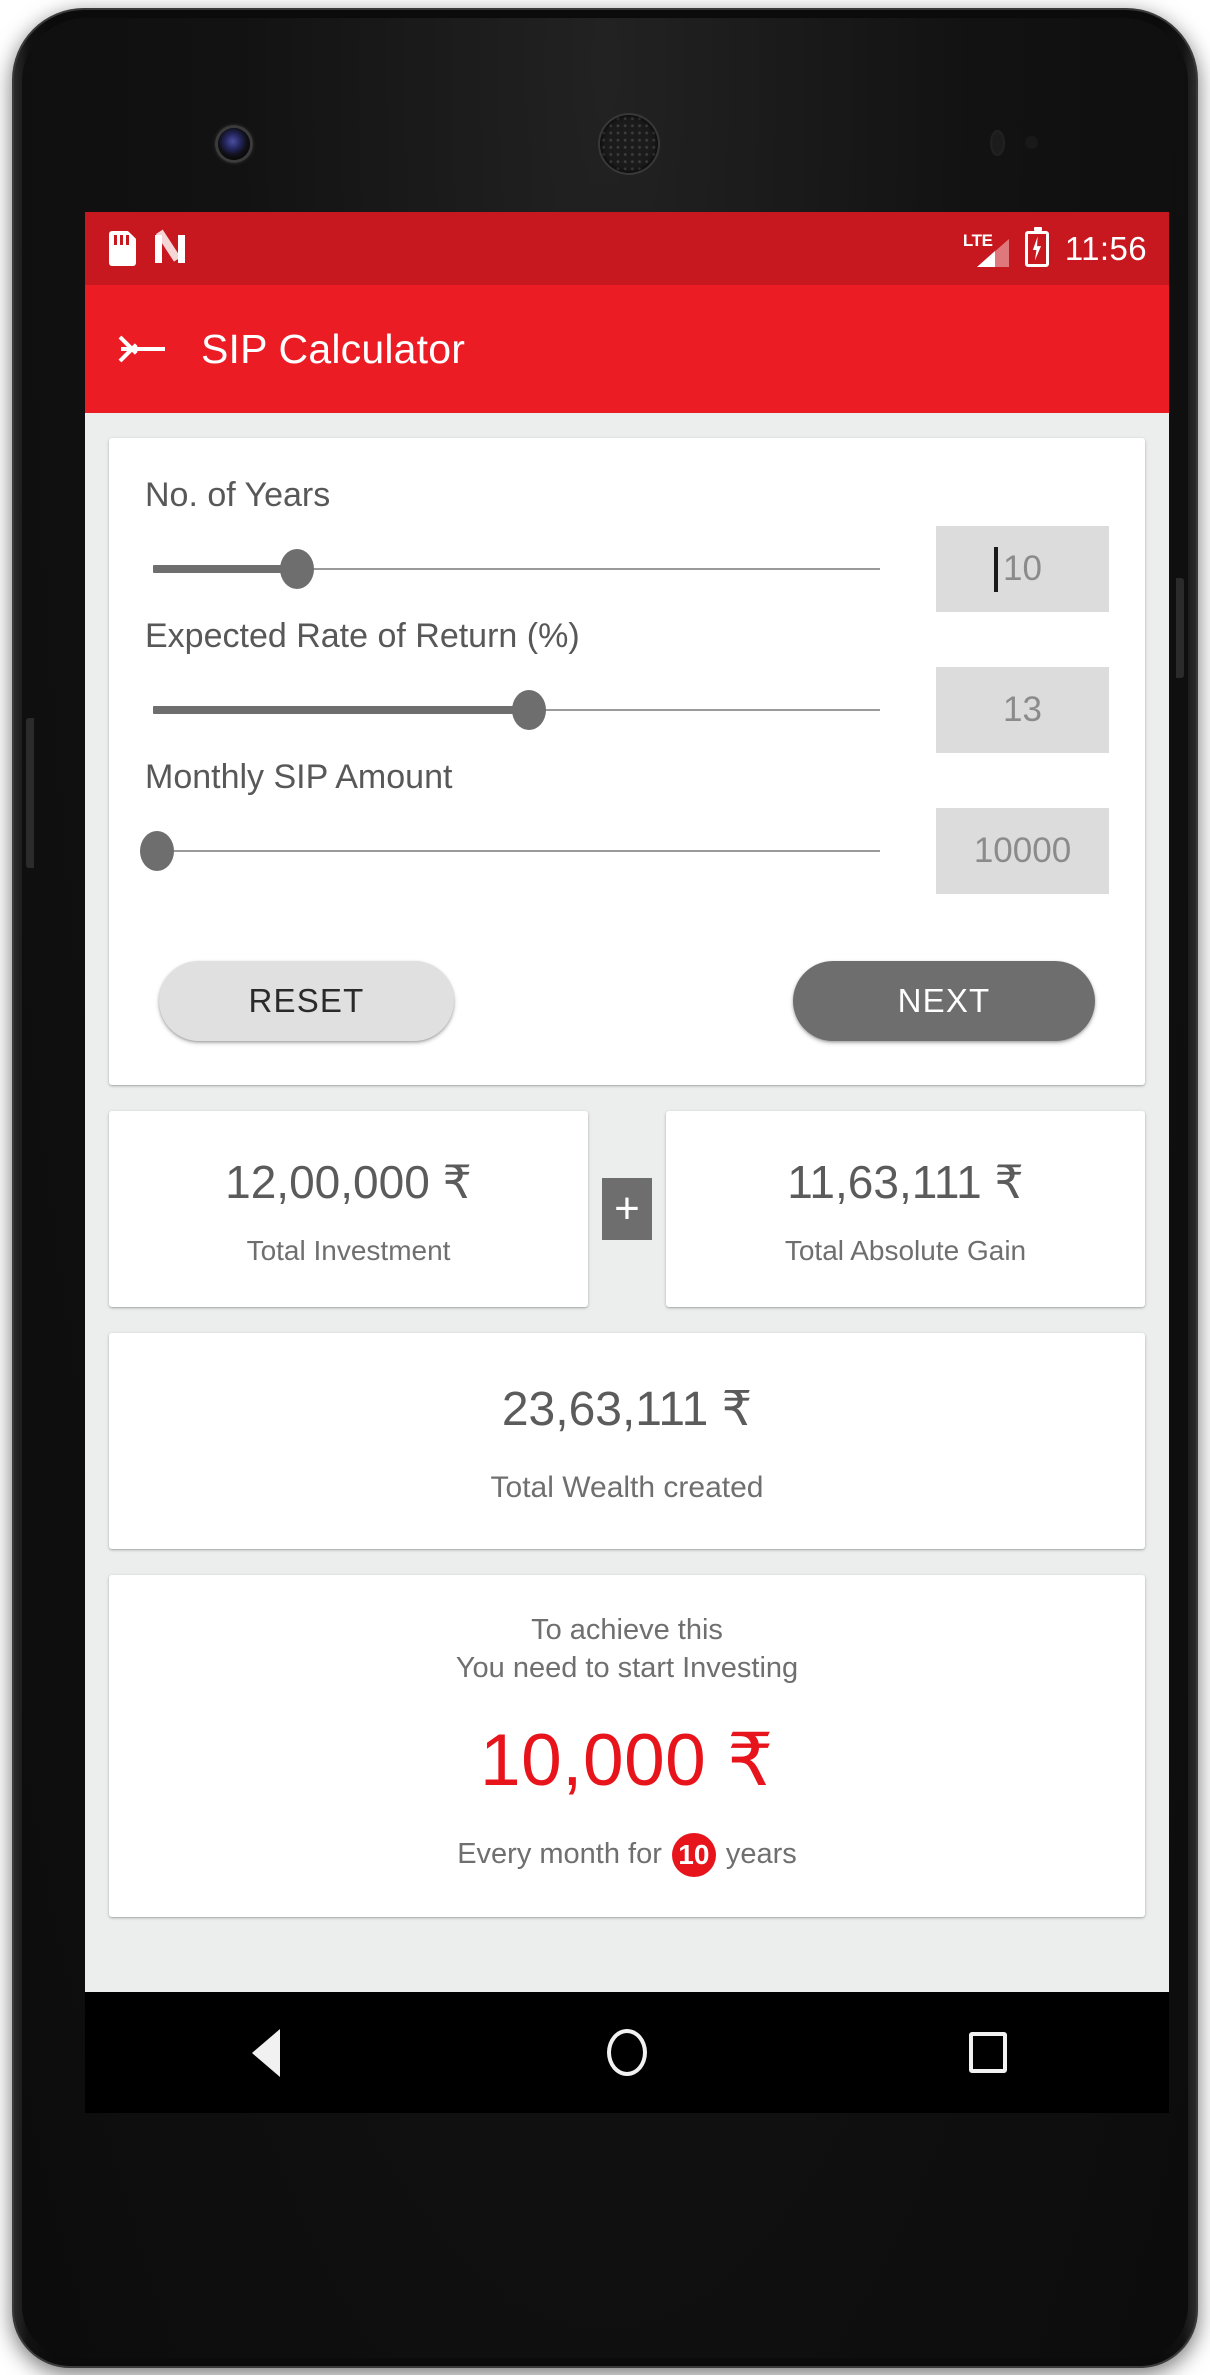  I want to click on nav-home-button, so click(627, 2052).